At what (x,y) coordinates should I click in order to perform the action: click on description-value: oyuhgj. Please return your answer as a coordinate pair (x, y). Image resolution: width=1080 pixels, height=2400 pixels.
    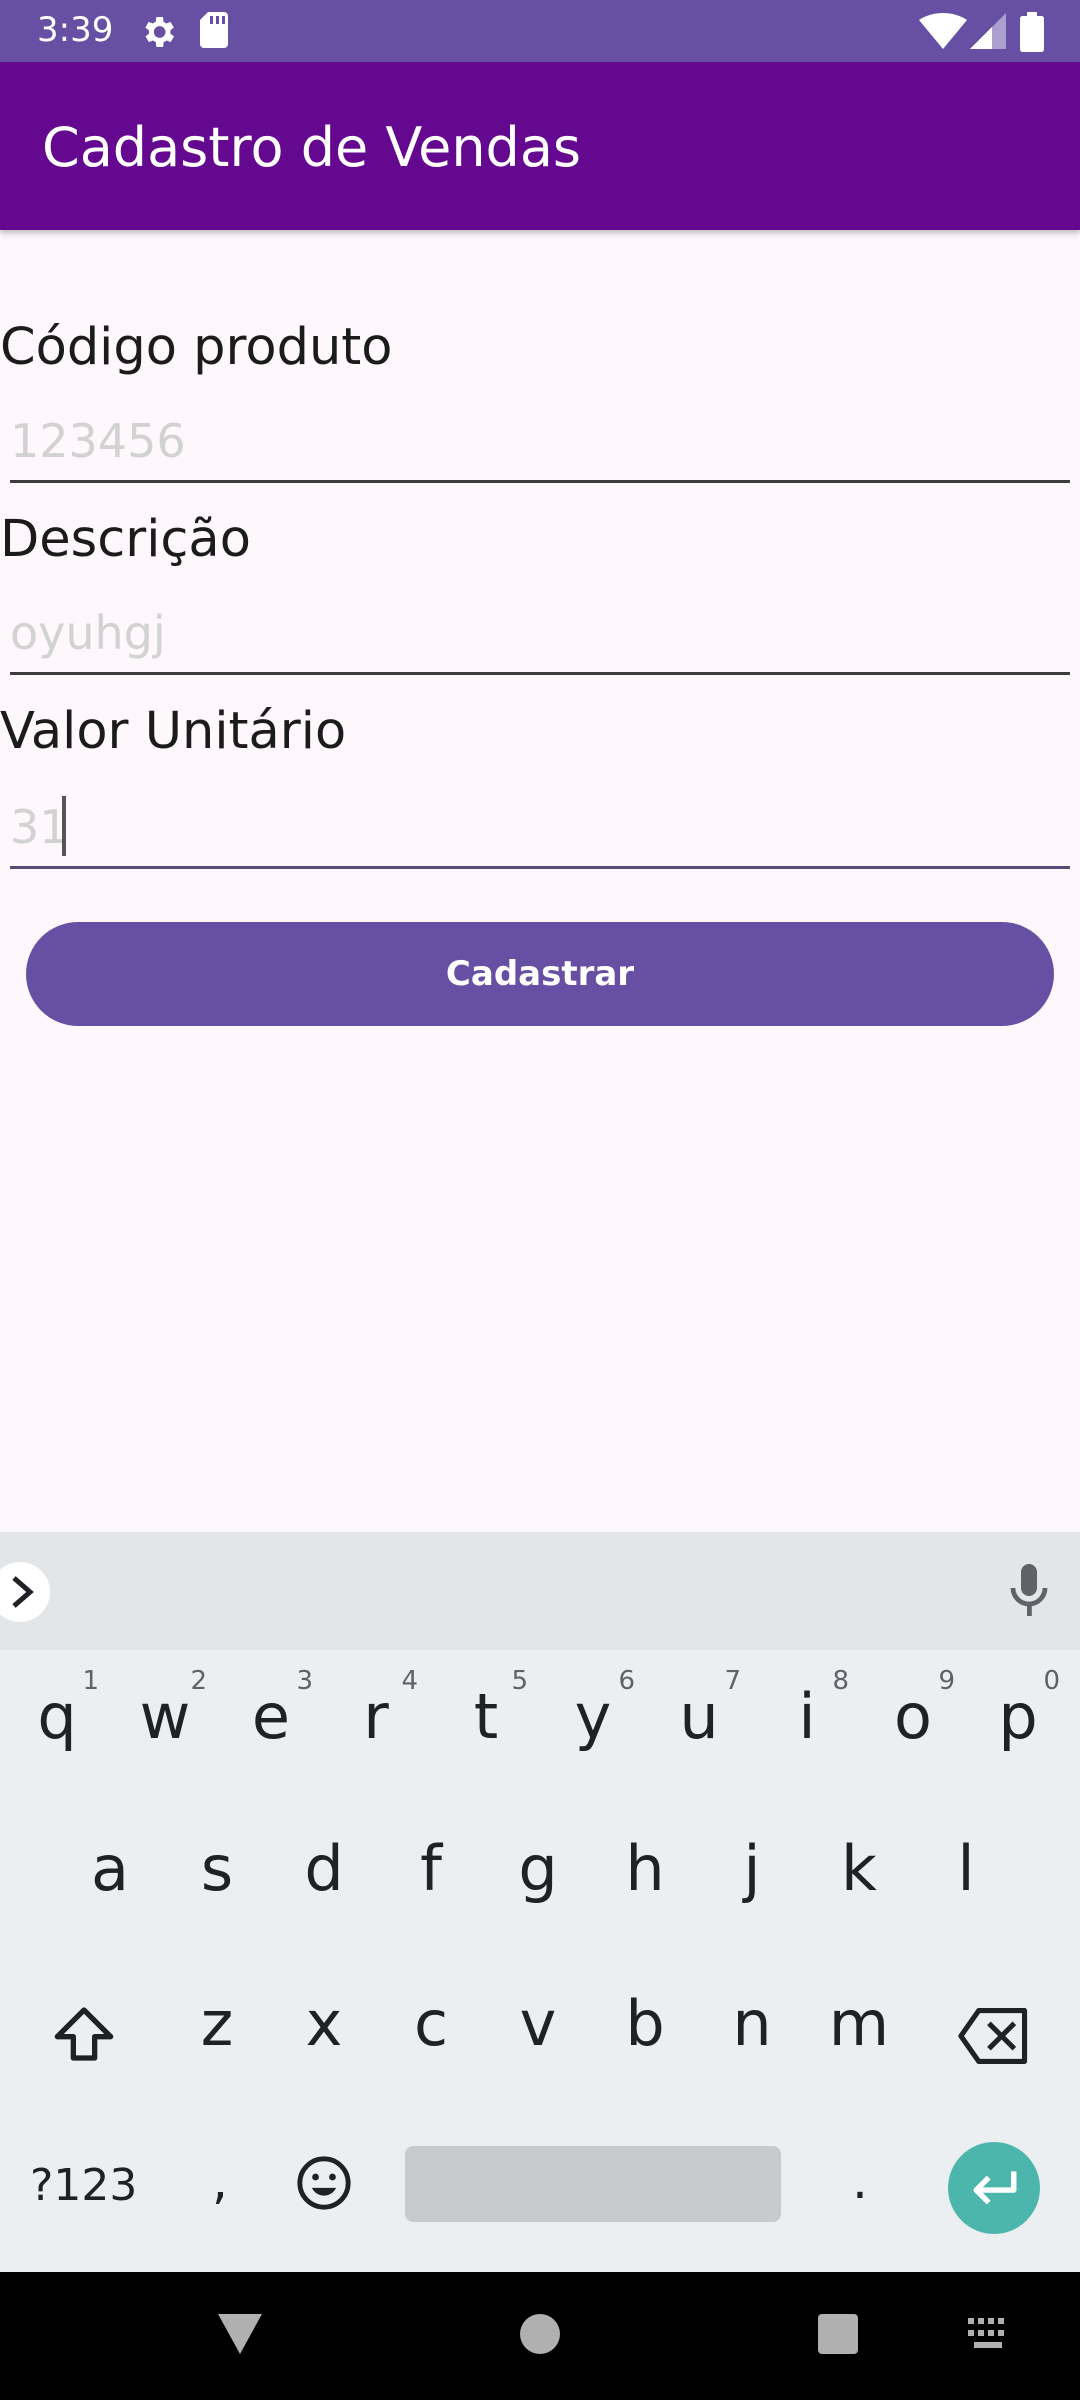
    Looking at the image, I should click on (88, 633).